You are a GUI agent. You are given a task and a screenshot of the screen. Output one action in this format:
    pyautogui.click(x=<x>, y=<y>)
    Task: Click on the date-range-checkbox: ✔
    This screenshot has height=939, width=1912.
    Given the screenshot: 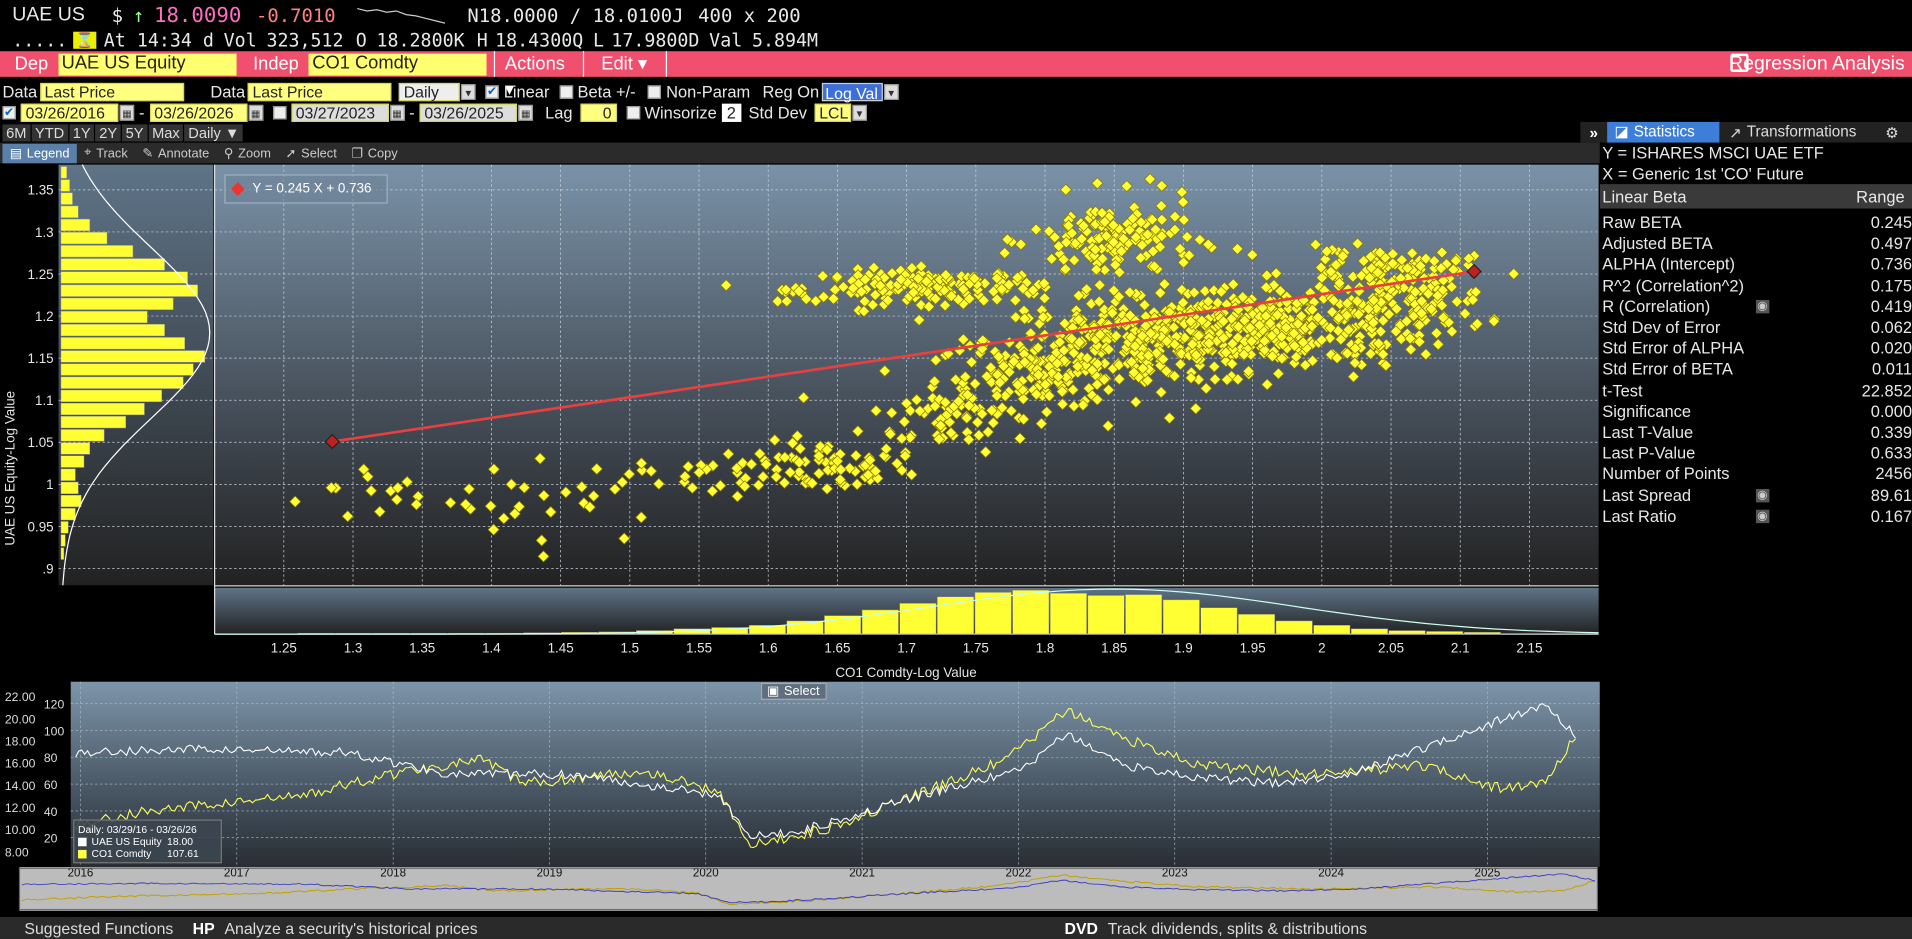 What is the action you would take?
    pyautogui.click(x=9, y=112)
    